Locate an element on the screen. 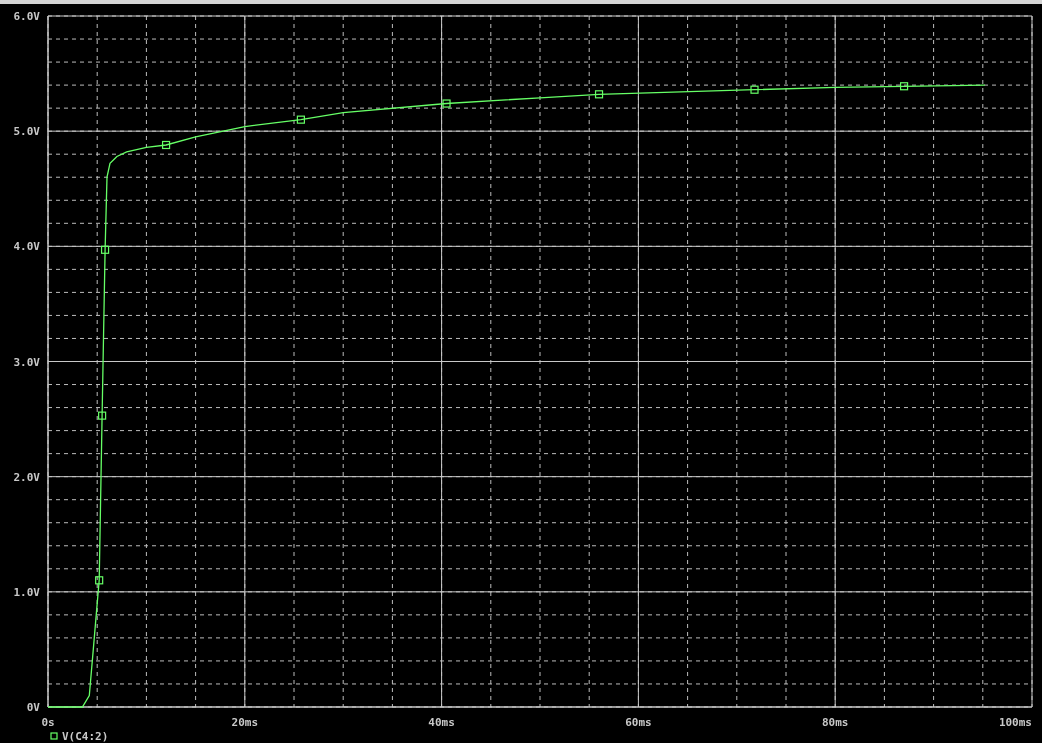  x-tick-label: 80ms is located at coordinates (835, 722).